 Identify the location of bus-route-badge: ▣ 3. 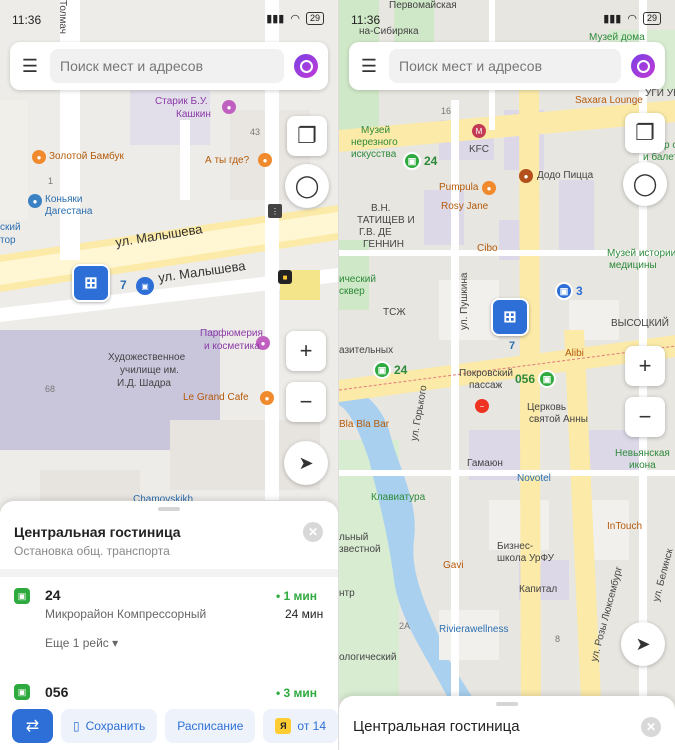
(569, 291).